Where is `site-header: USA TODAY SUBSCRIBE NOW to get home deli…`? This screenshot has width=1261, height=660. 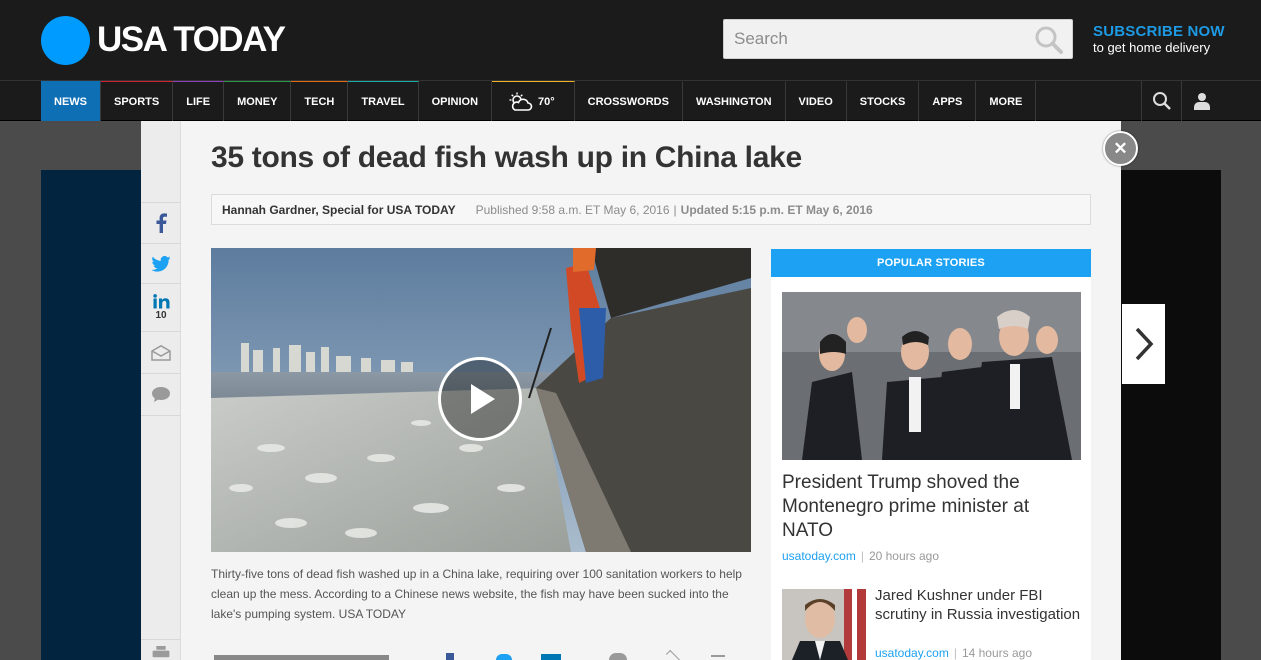 site-header: USA TODAY SUBSCRIBE NOW to get home deli… is located at coordinates (630, 40).